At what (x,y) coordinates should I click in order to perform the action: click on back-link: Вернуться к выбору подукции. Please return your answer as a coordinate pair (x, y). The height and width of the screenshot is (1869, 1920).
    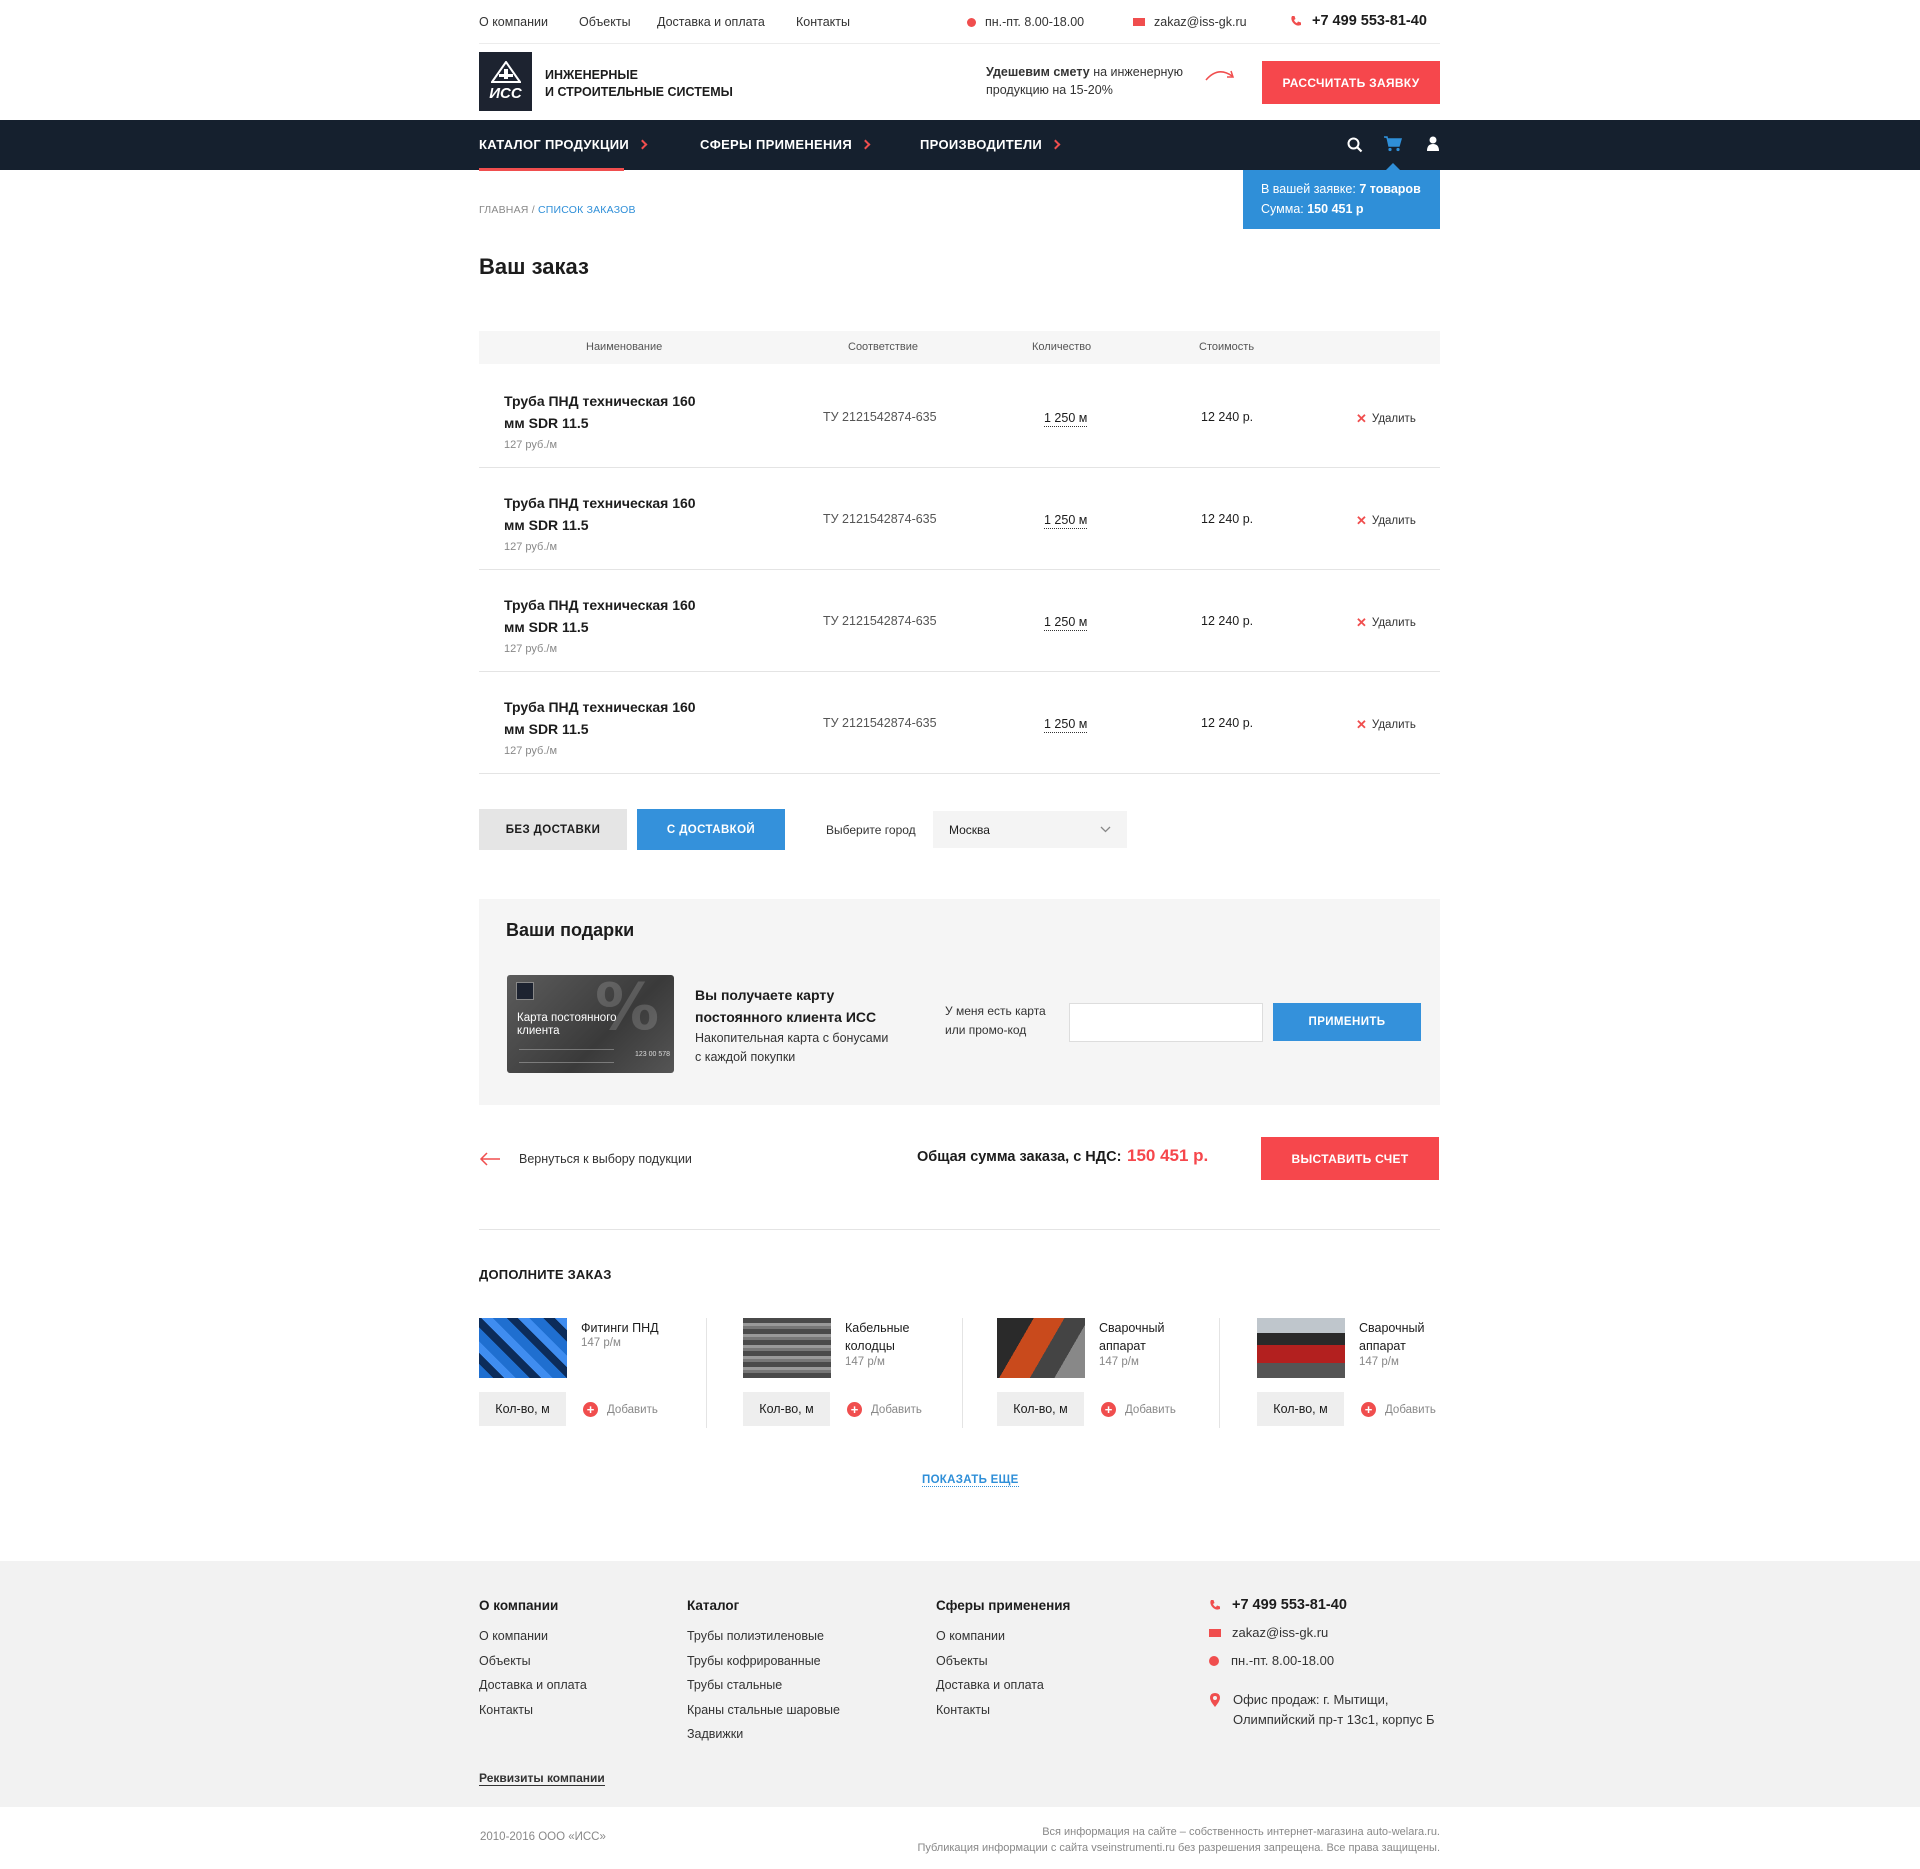
    Looking at the image, I should click on (585, 1159).